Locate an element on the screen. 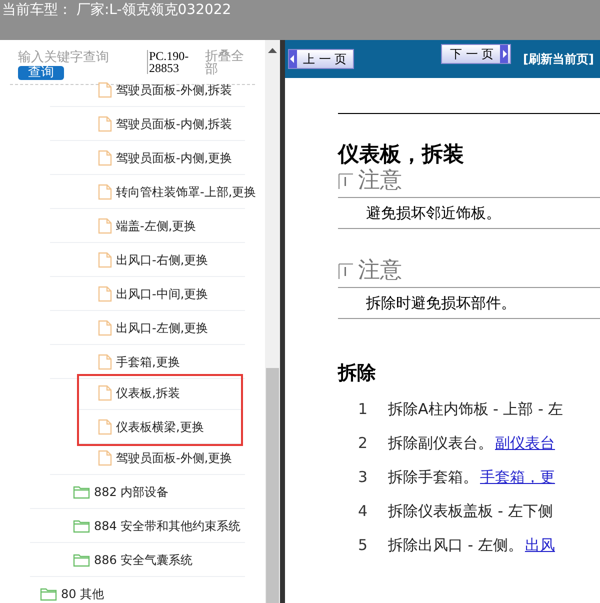  step-text: 拆除副仪表台。 is located at coordinates (440, 443).